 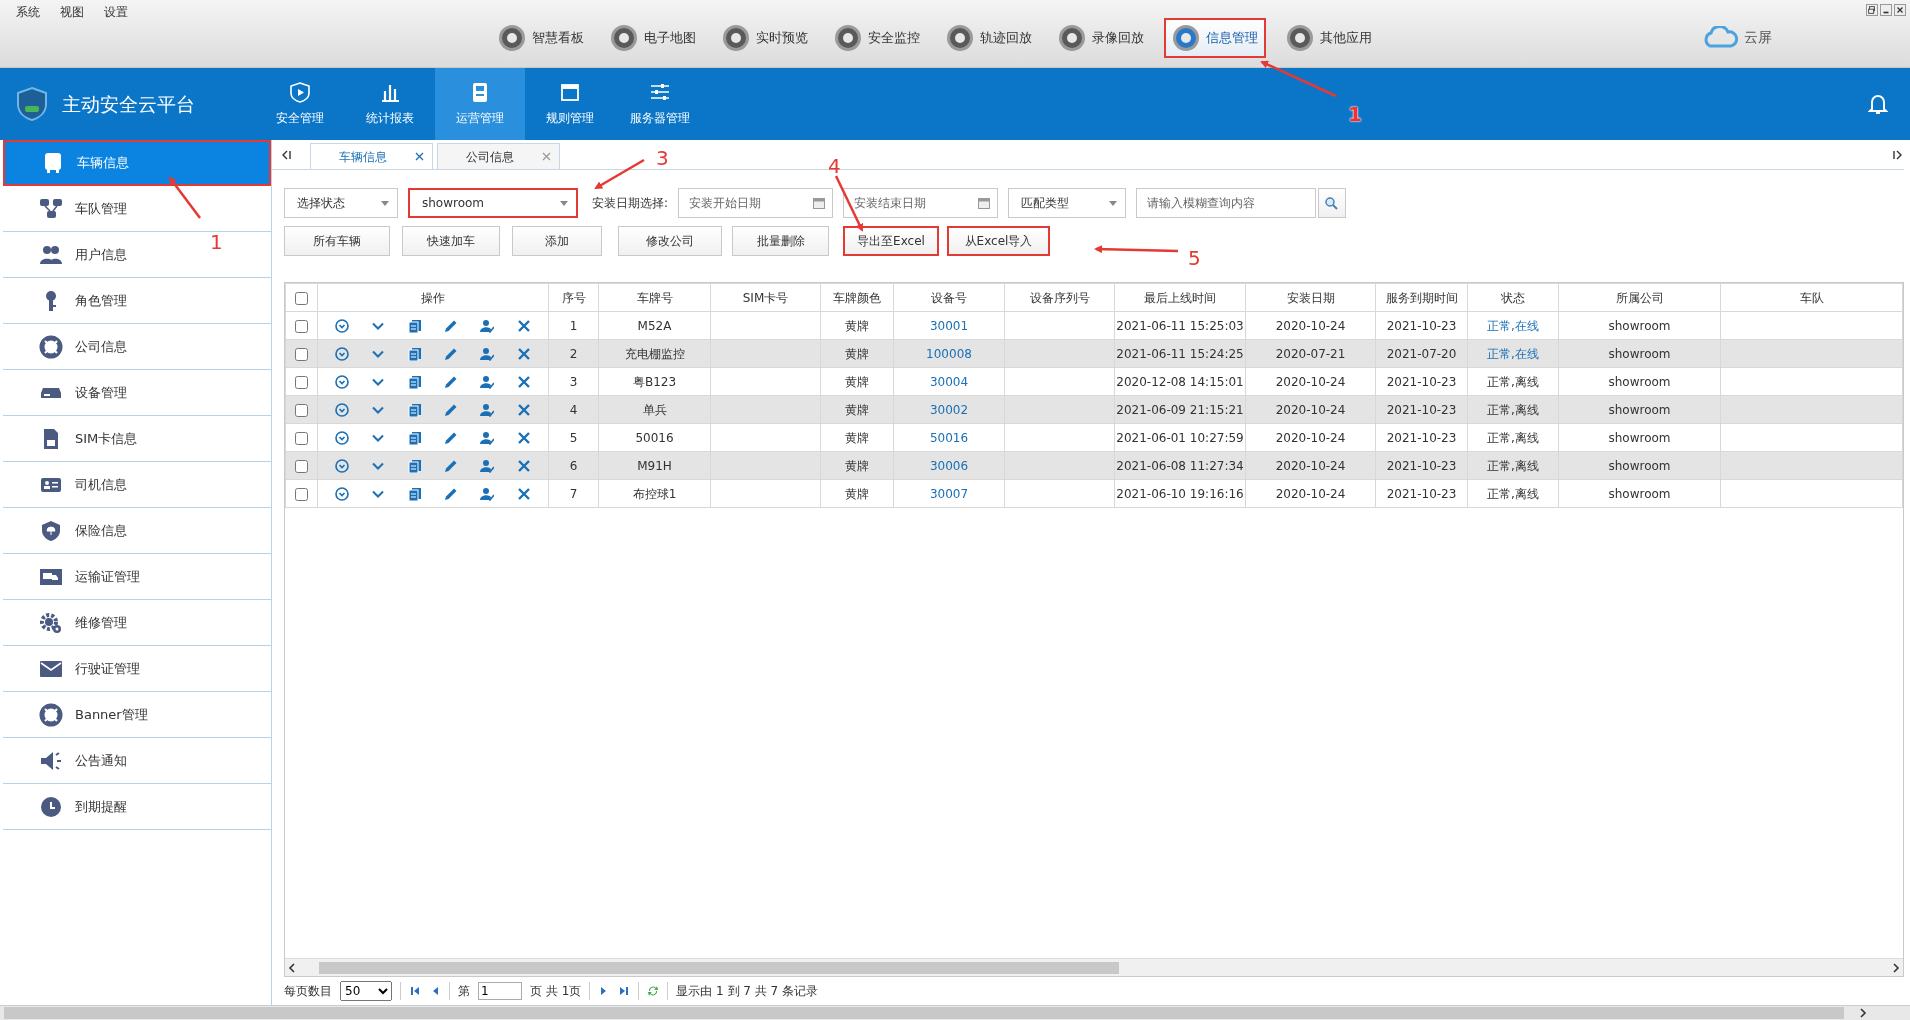 What do you see at coordinates (949, 465) in the screenshot?
I see `device-link: 30006` at bounding box center [949, 465].